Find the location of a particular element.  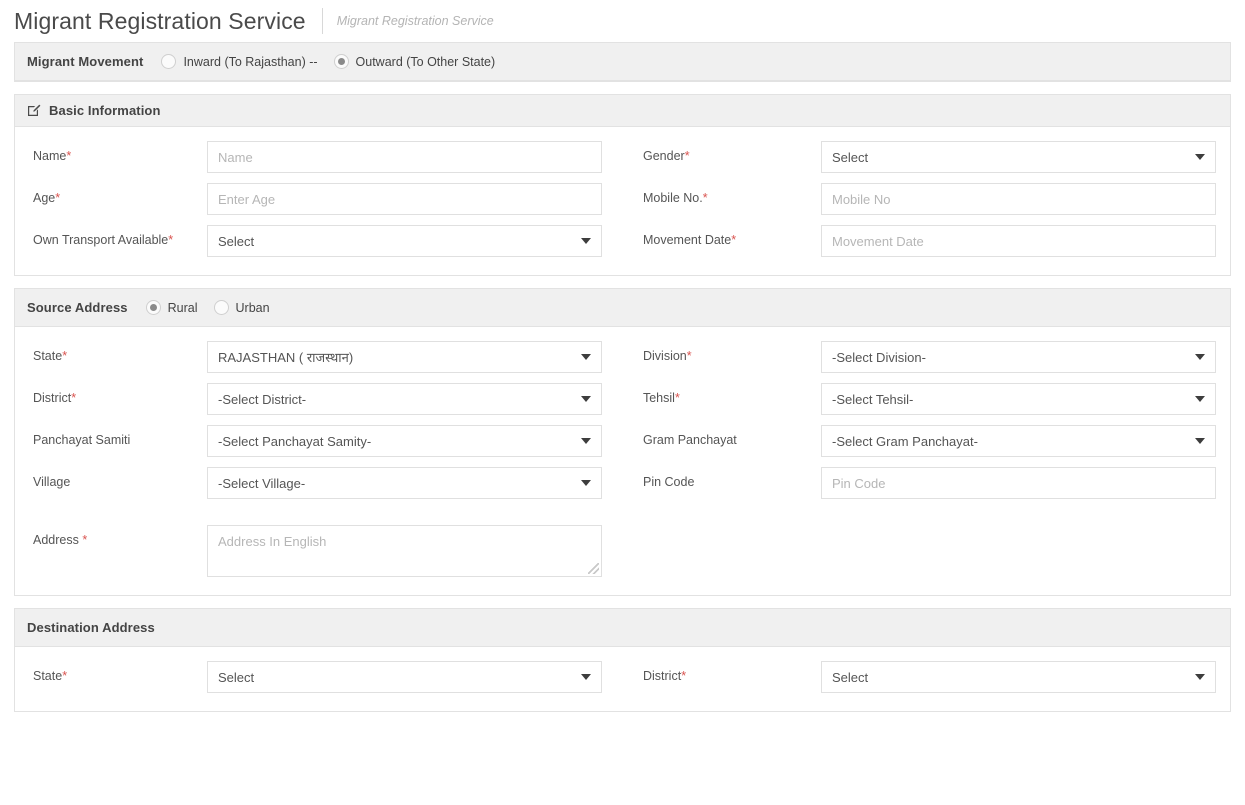

source-district-select: -Select District- is located at coordinates (404, 399).